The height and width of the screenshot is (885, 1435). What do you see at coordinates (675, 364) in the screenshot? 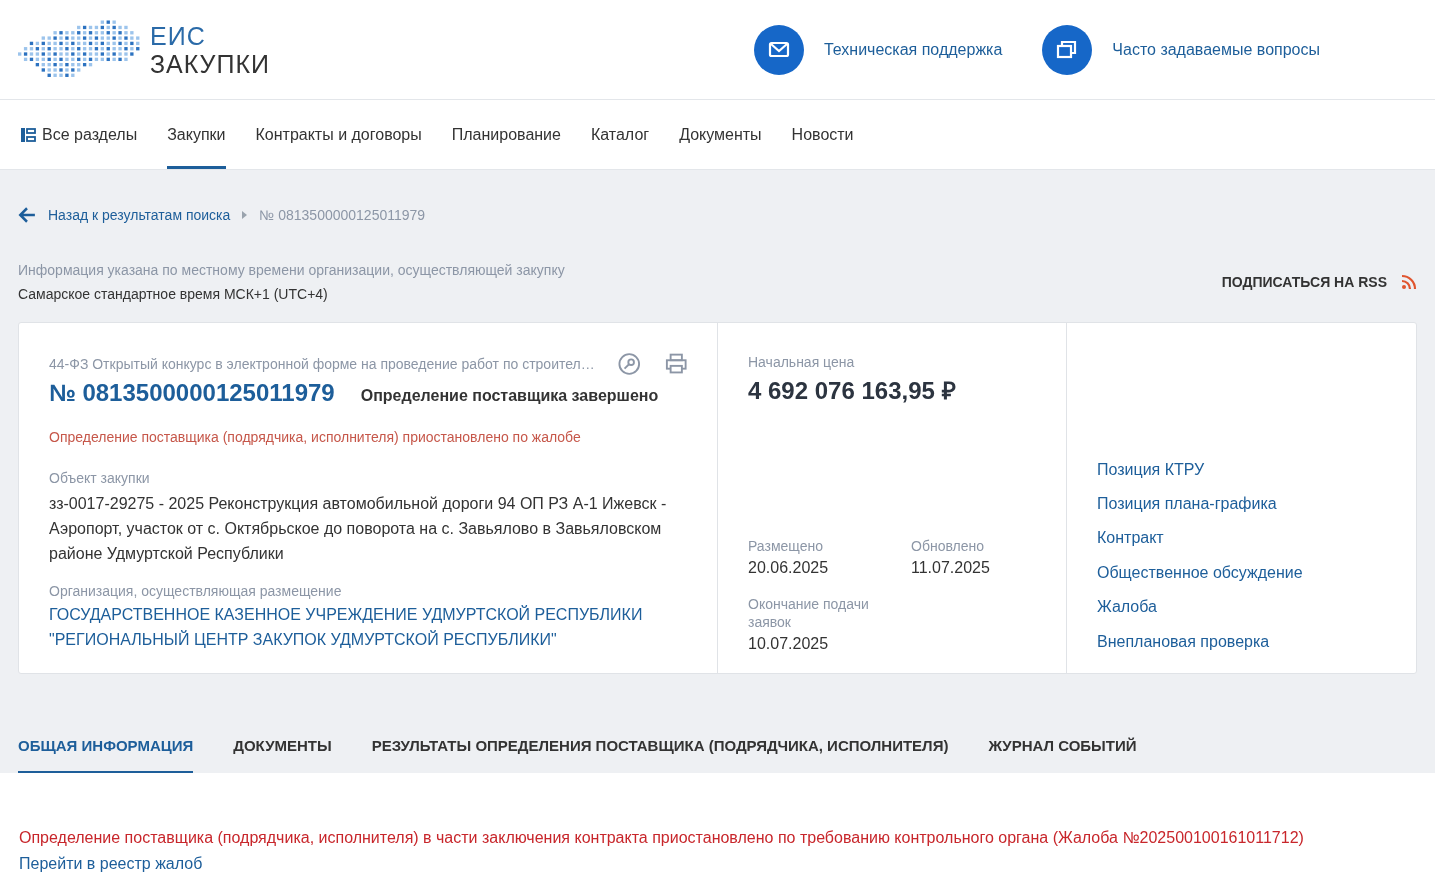
I see `print-icon` at bounding box center [675, 364].